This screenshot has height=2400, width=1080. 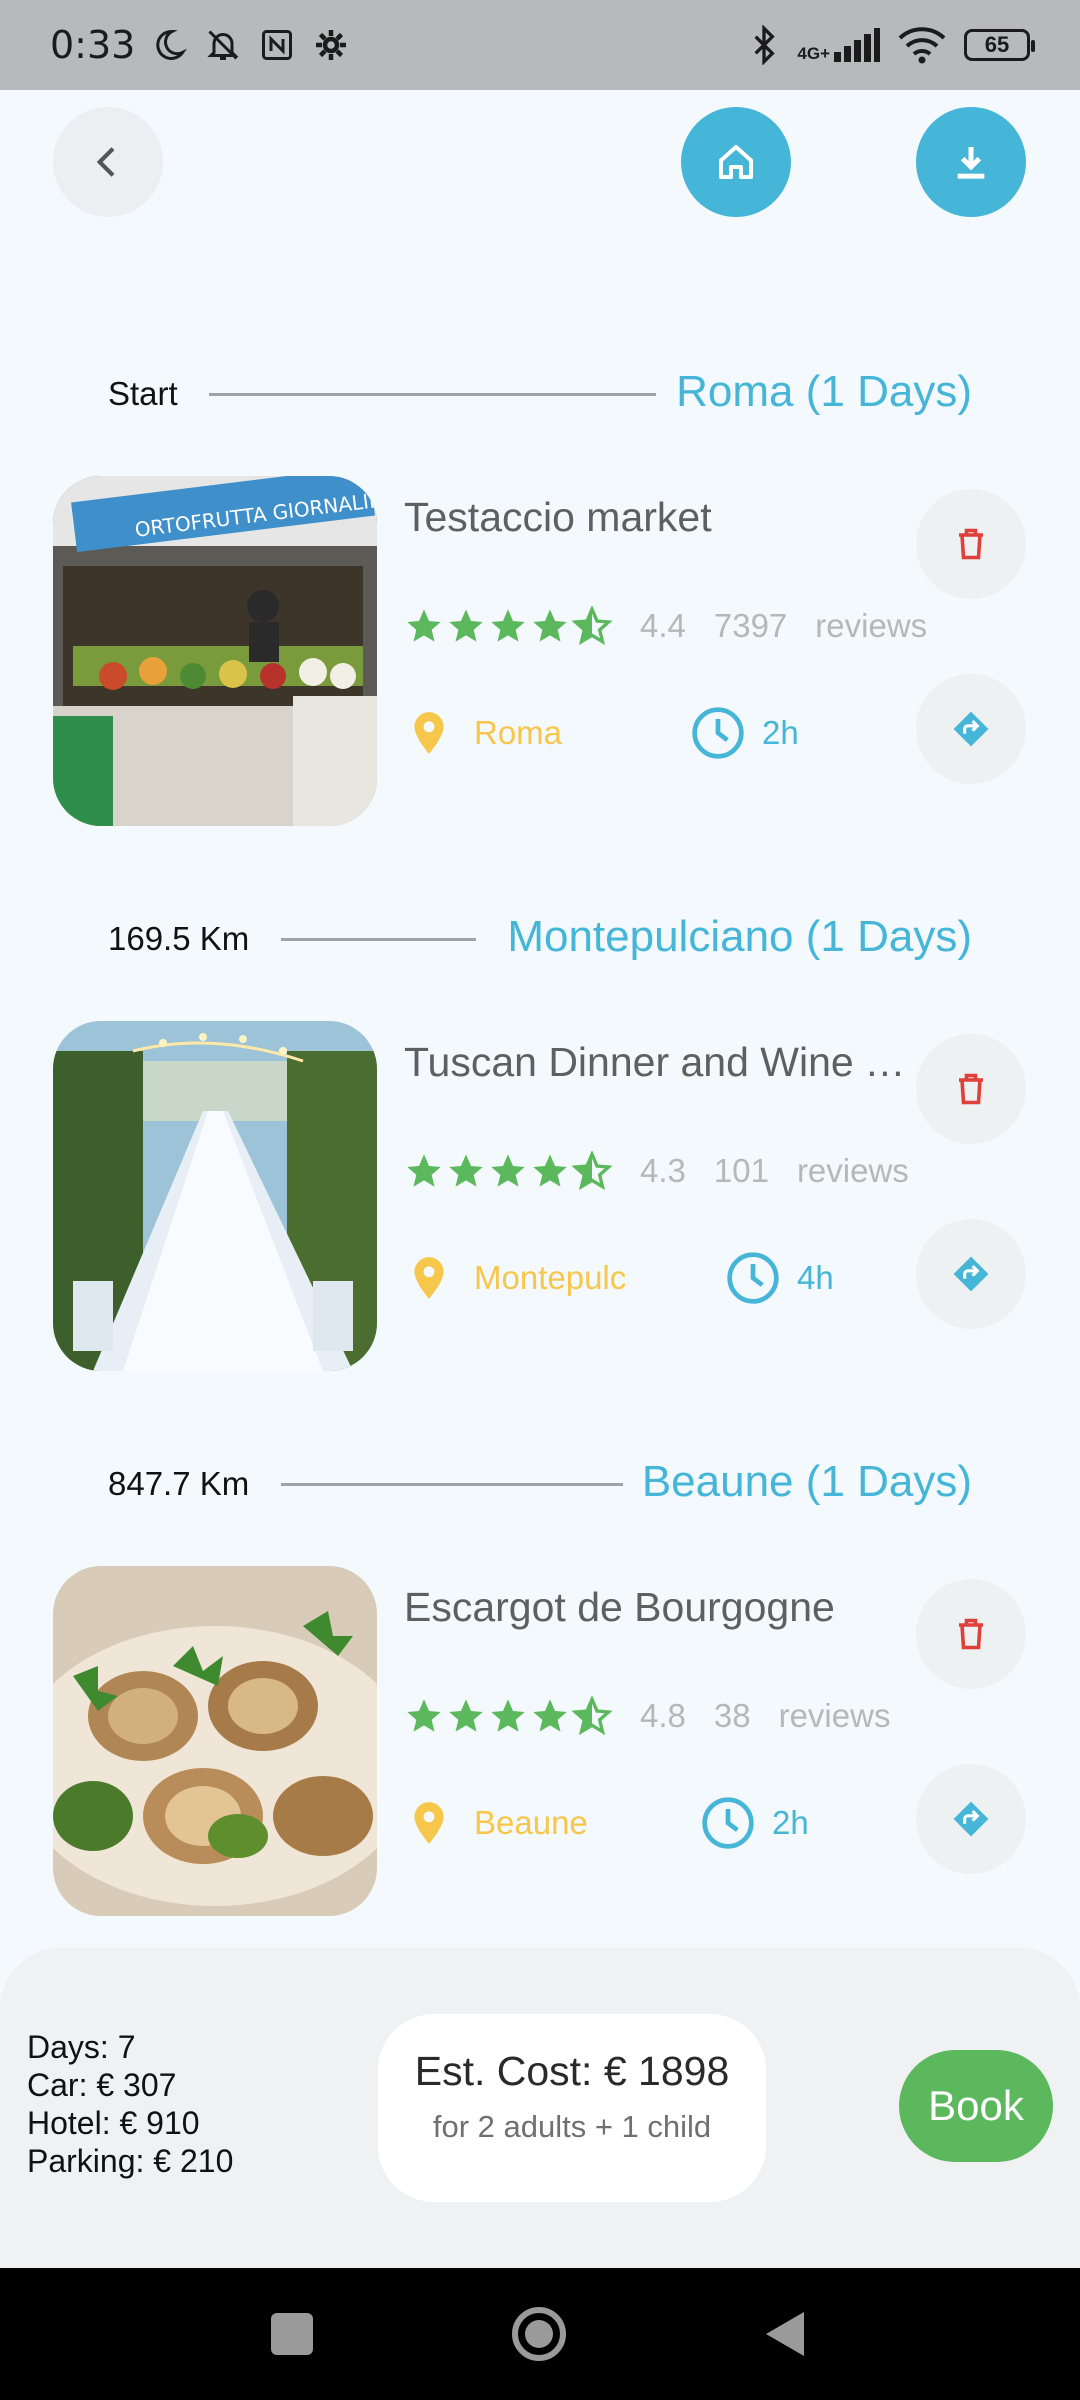 I want to click on nfc-icon, so click(x=277, y=45).